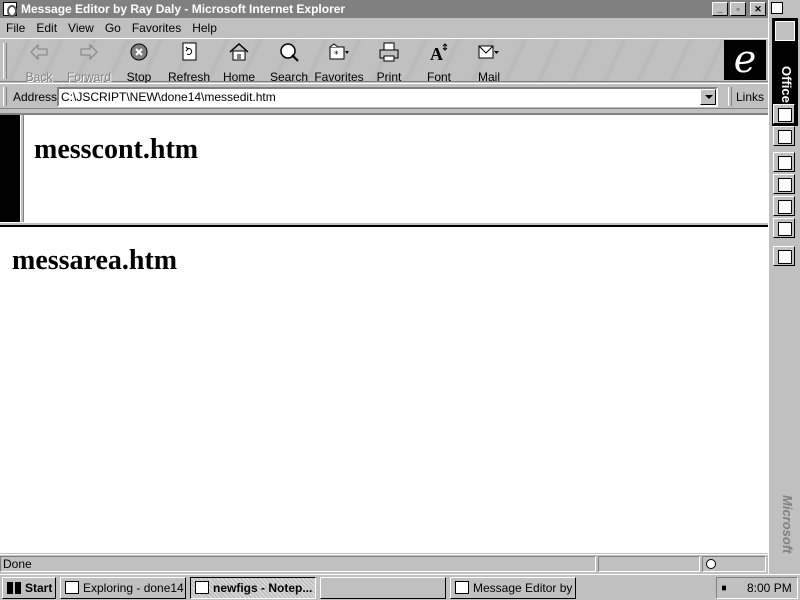 This screenshot has height=600, width=800. What do you see at coordinates (189, 63) in the screenshot?
I see `refresh-button: Refresh` at bounding box center [189, 63].